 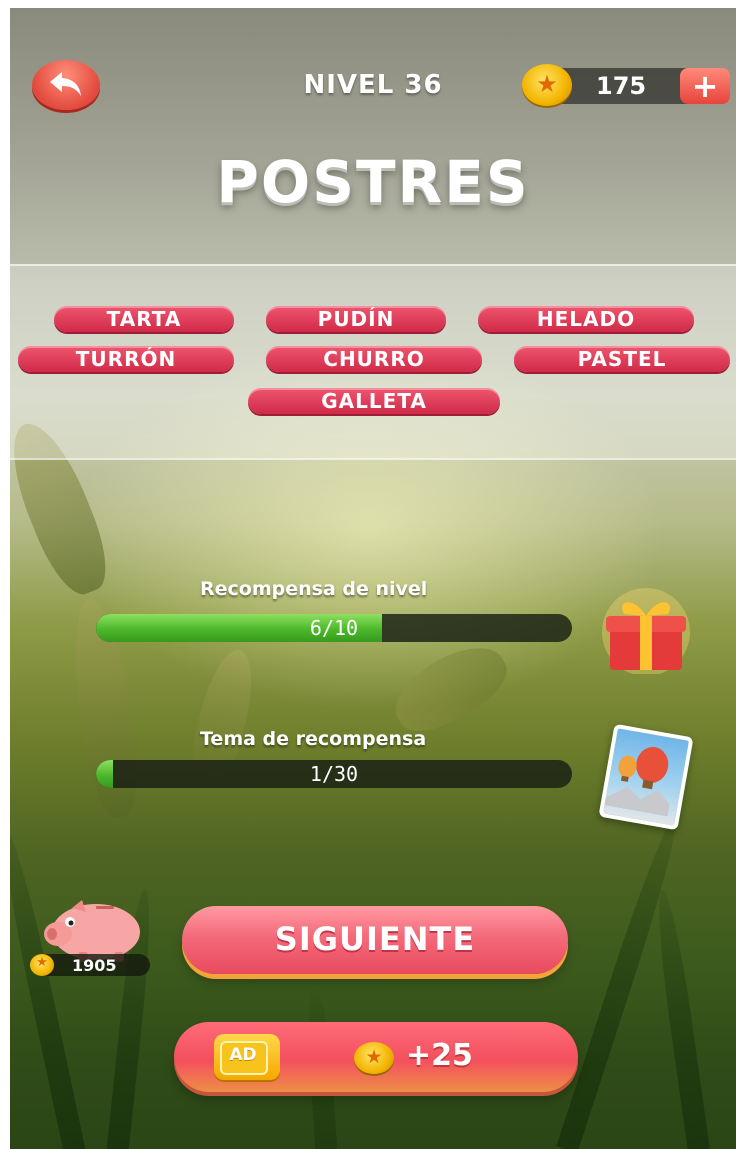 I want to click on gift-icon, so click(x=646, y=631).